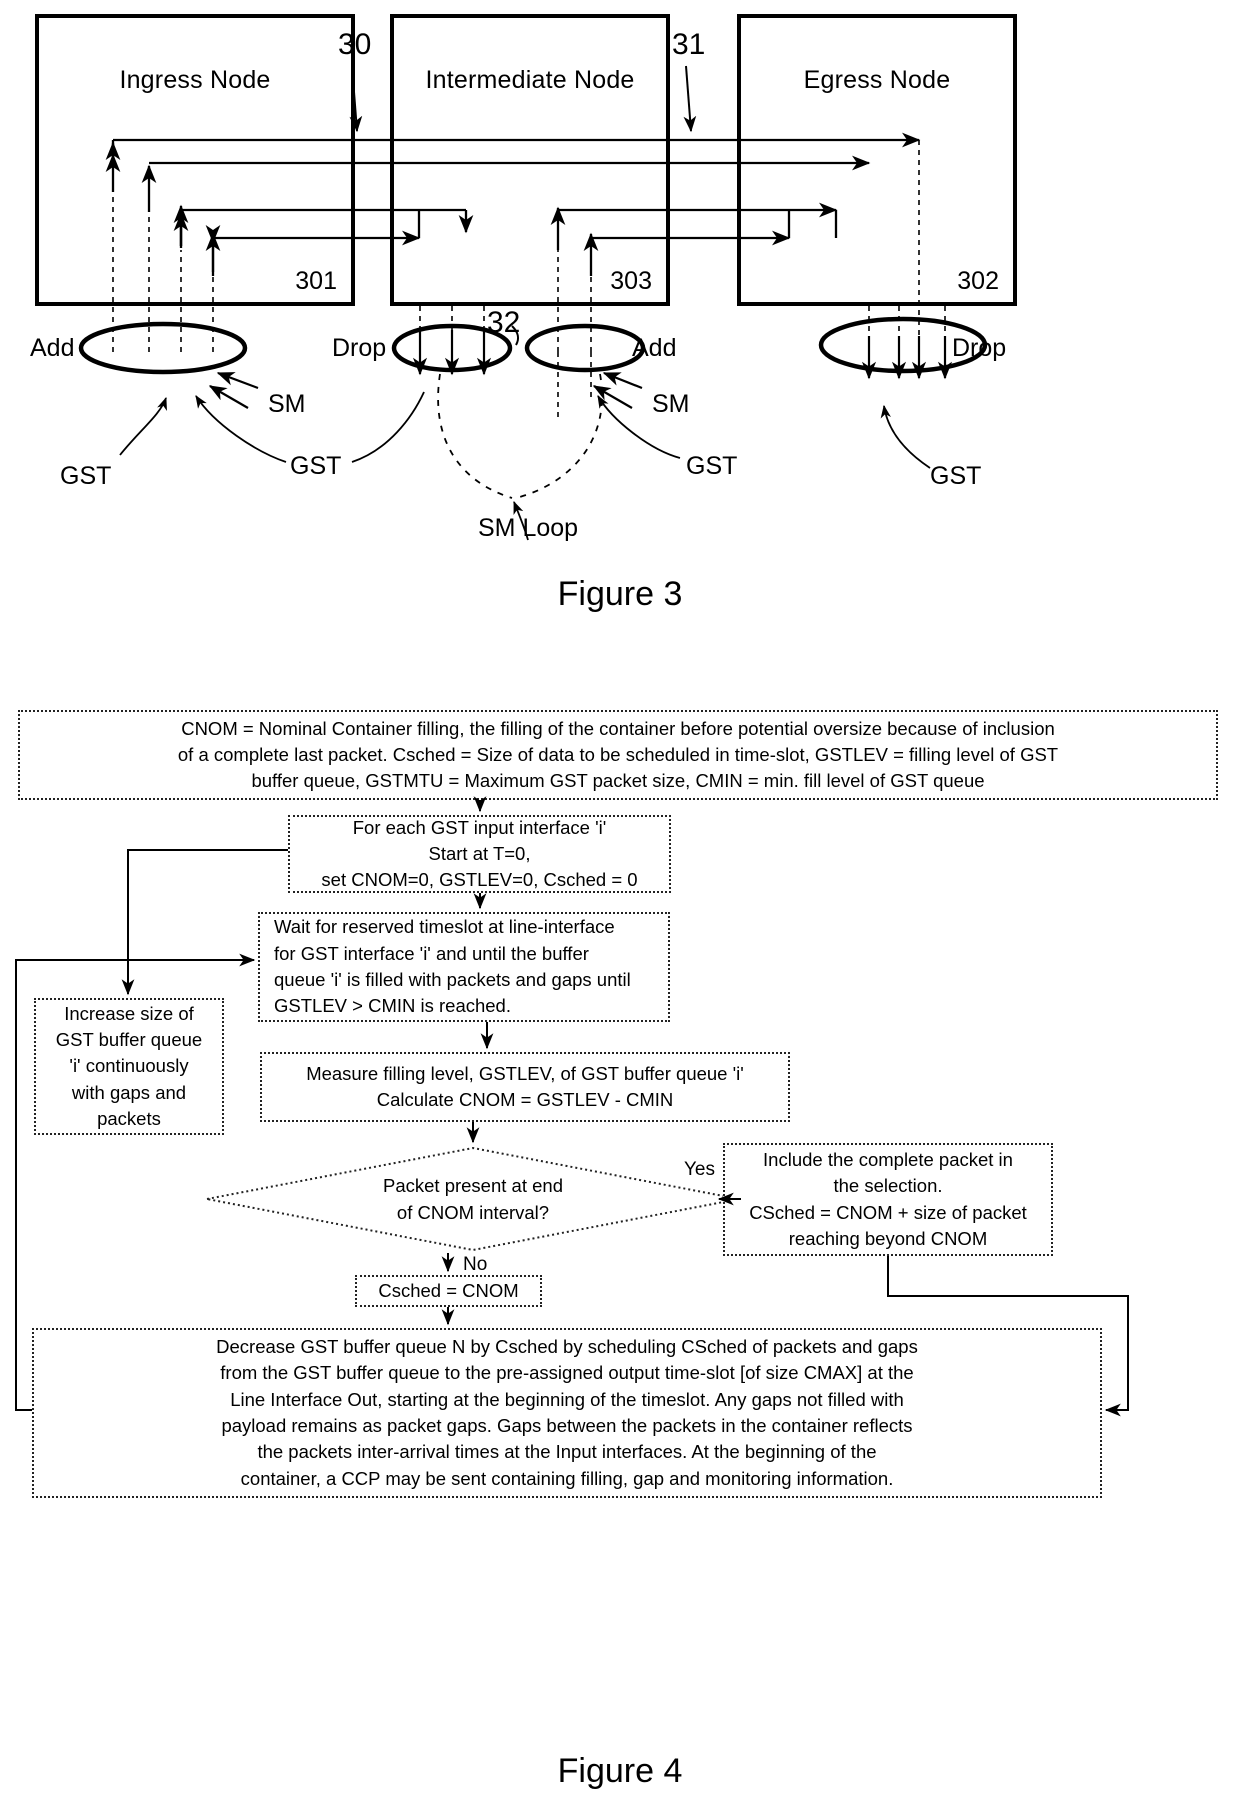 The image size is (1240, 1815). Describe the element at coordinates (620, 594) in the screenshot. I see `figure-3-caption: Figure 3` at that location.